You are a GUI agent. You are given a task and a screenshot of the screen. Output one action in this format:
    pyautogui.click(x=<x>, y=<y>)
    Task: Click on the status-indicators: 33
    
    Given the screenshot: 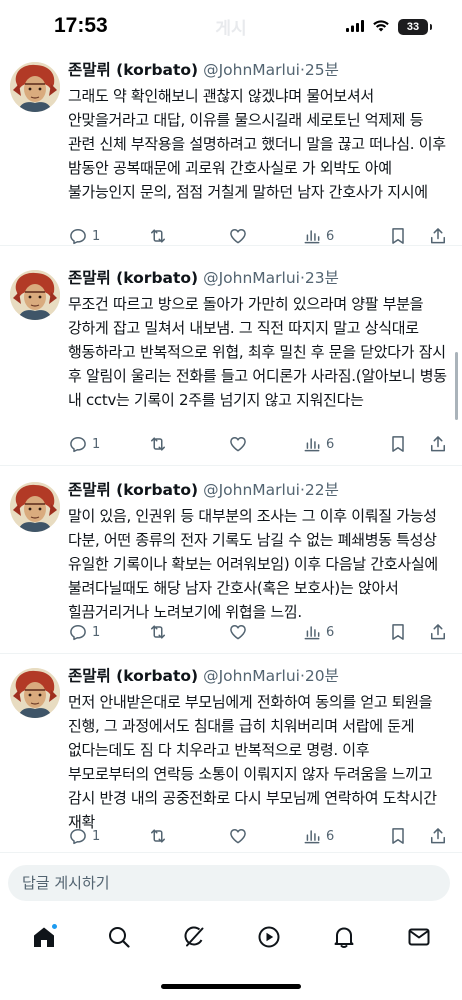 What is the action you would take?
    pyautogui.click(x=389, y=26)
    